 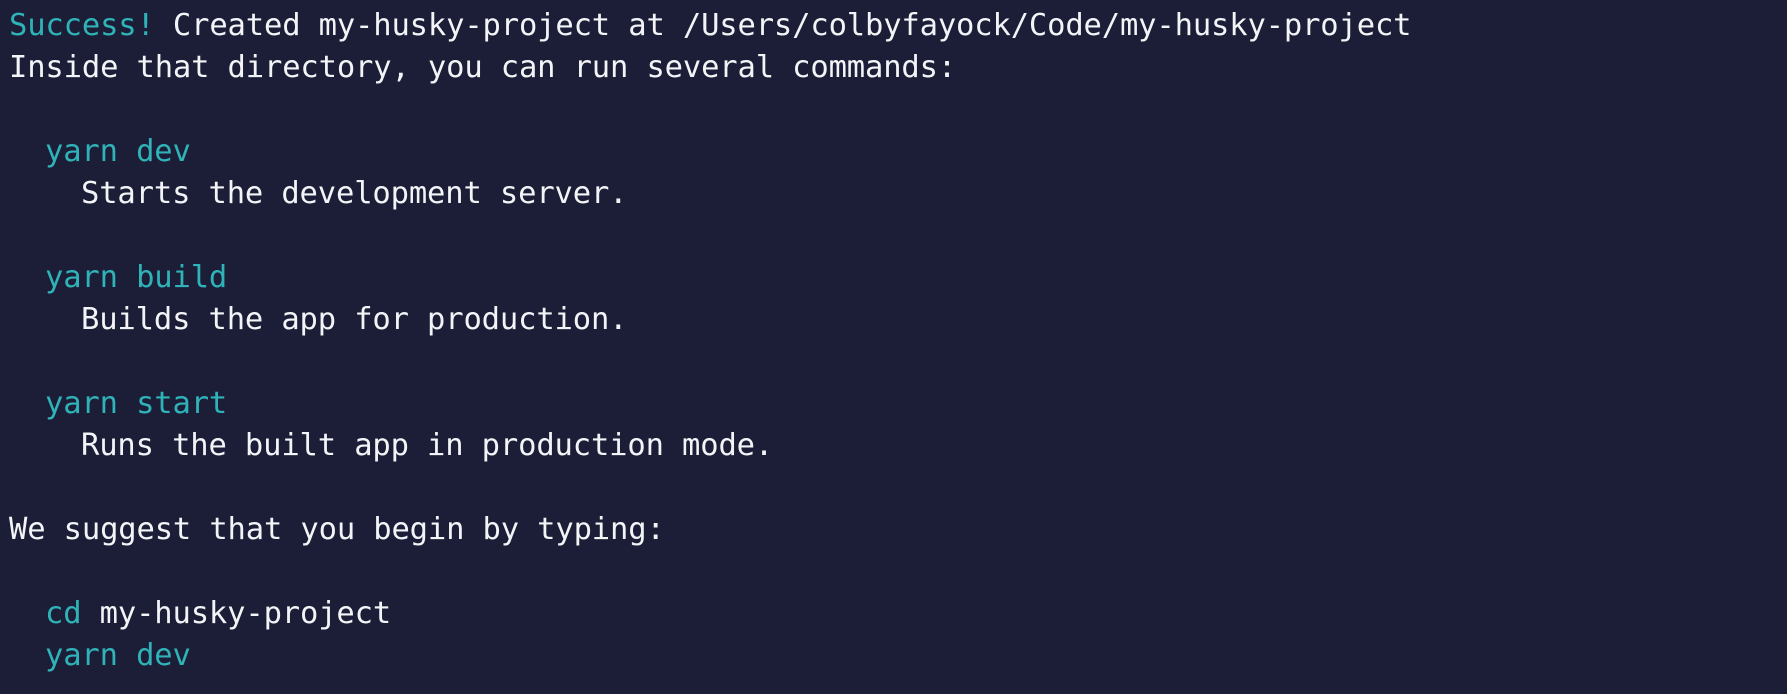 I want to click on command-yarn-build: yarn build, so click(x=136, y=277).